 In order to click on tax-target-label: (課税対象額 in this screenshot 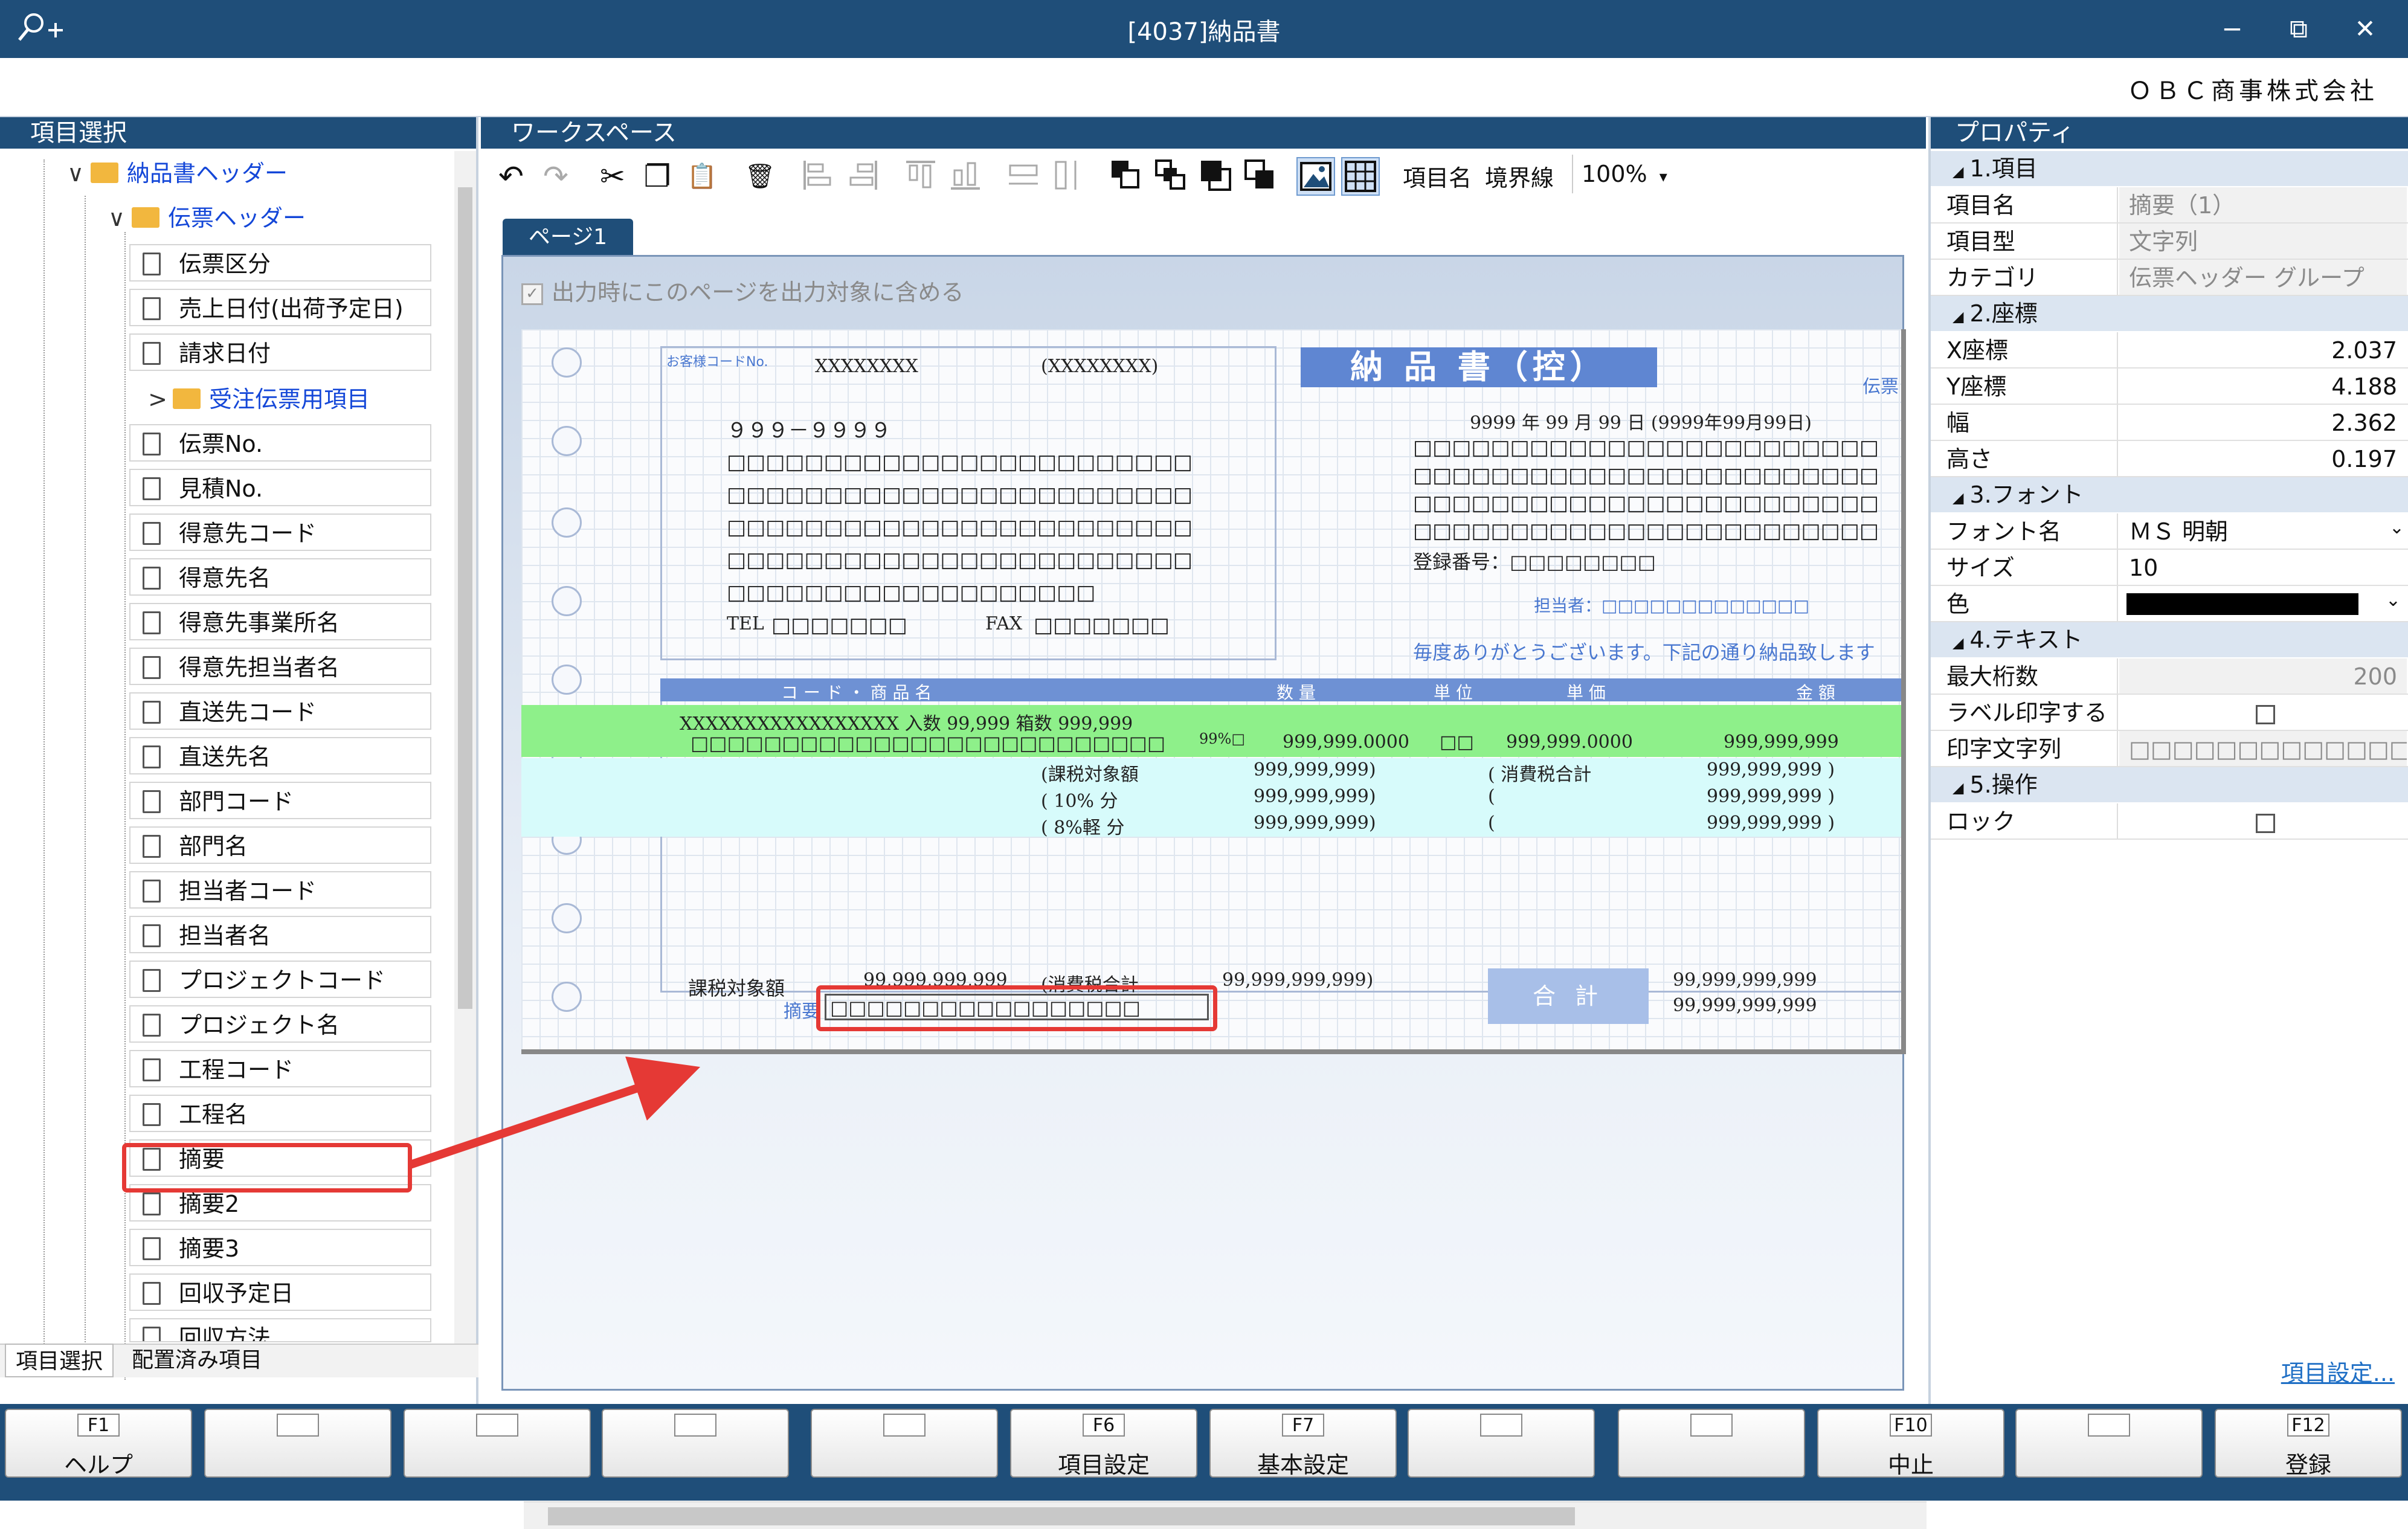, I will do `click(1090, 775)`.